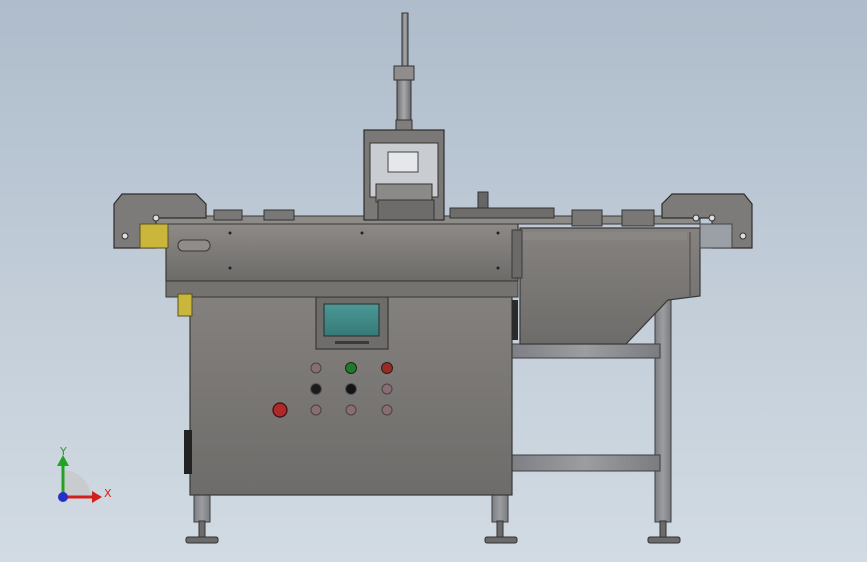 Image resolution: width=867 pixels, height=562 pixels. I want to click on press-cylinder, so click(404, 71).